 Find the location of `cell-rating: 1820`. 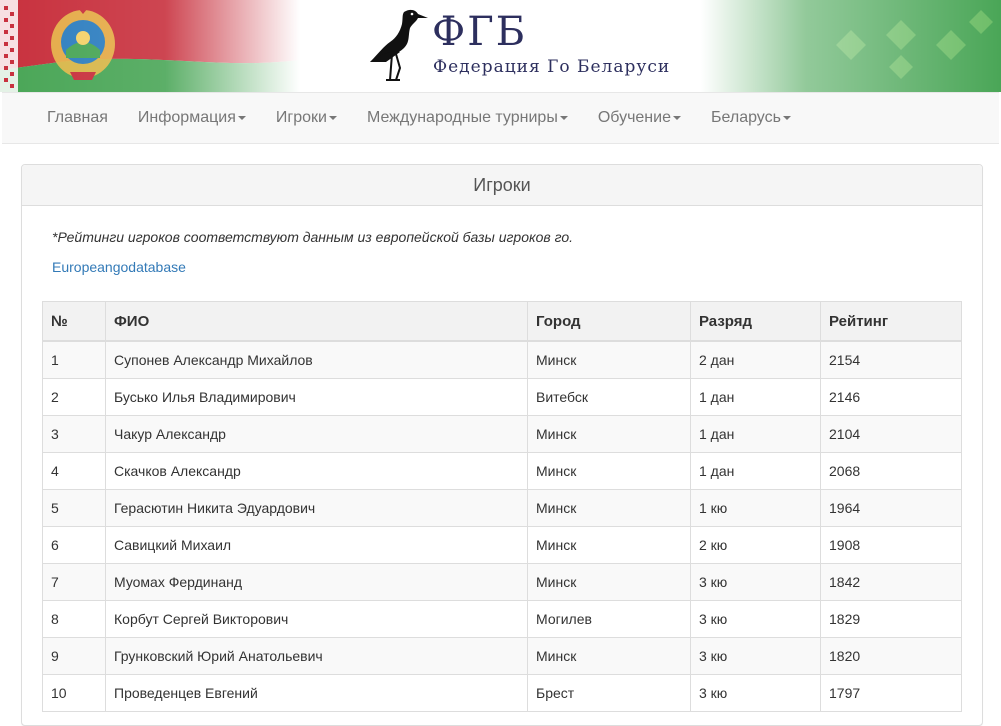

cell-rating: 1820 is located at coordinates (891, 656).